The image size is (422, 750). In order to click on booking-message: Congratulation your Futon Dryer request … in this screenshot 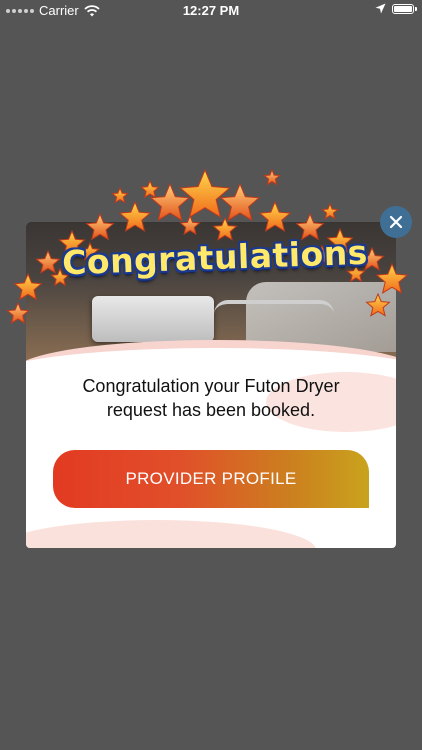, I will do `click(211, 398)`.